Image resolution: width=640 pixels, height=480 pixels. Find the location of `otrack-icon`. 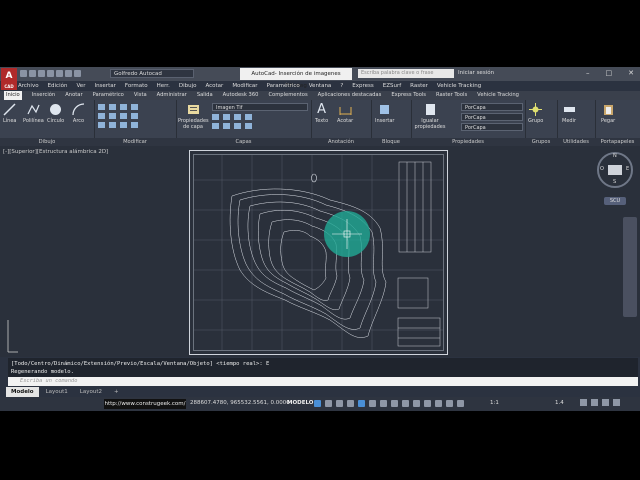

otrack-icon is located at coordinates (372, 403).